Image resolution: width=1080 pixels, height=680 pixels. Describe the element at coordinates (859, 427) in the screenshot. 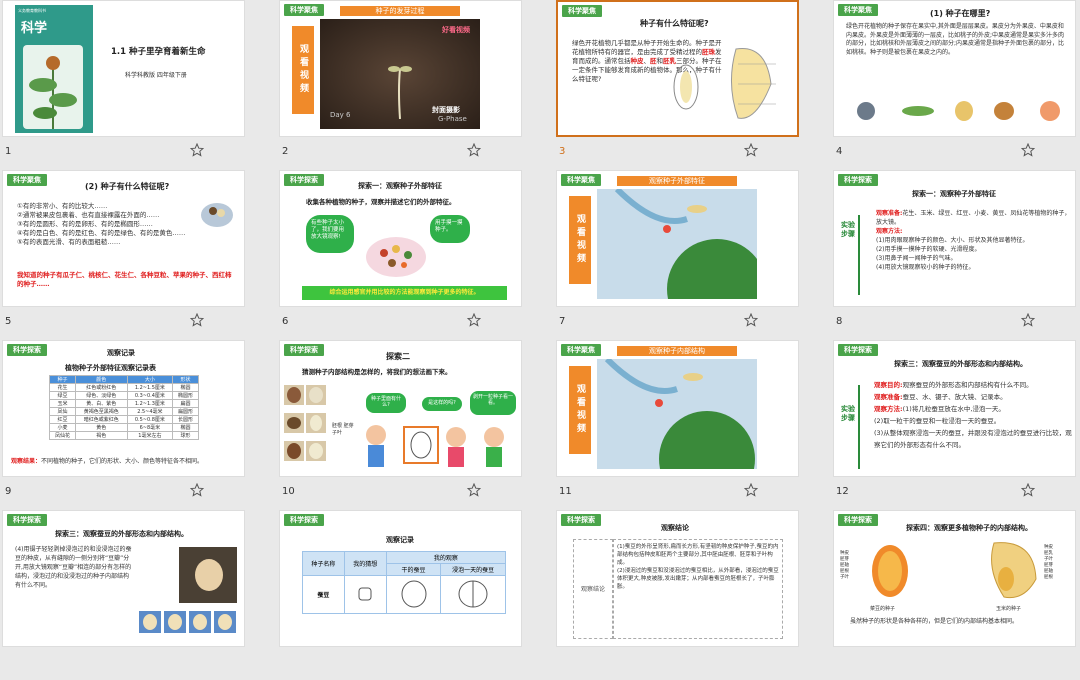

I see `divider-line` at that location.